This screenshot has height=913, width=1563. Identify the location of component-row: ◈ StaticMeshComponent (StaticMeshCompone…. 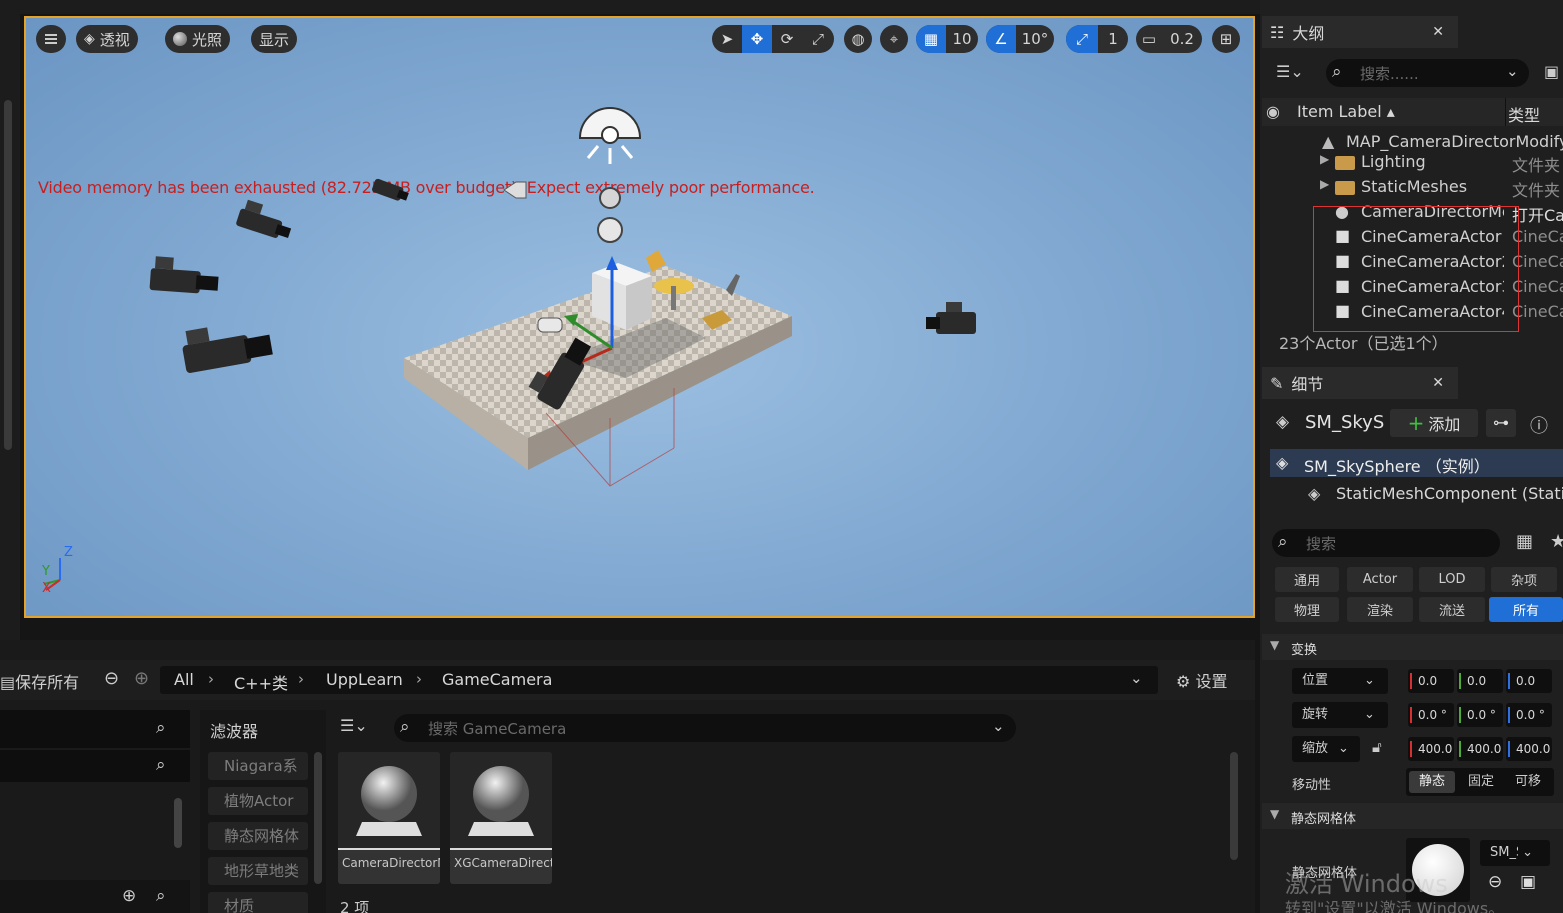
(1416, 494).